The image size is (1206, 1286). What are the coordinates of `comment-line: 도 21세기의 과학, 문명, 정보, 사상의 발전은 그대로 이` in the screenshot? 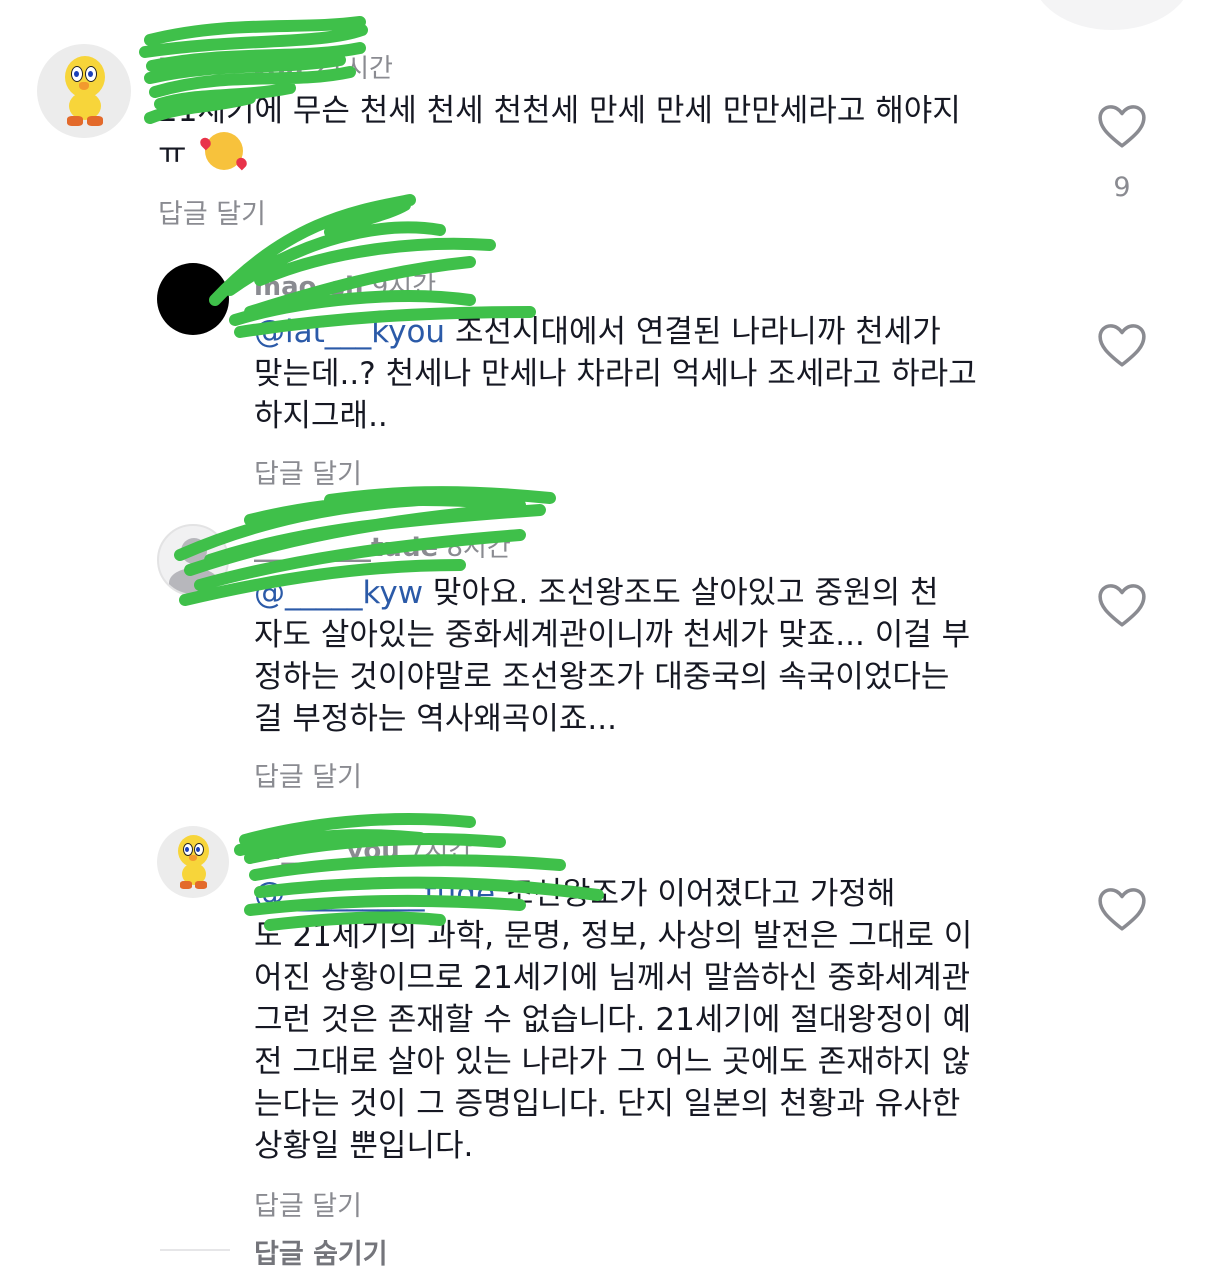 It's located at (613, 936).